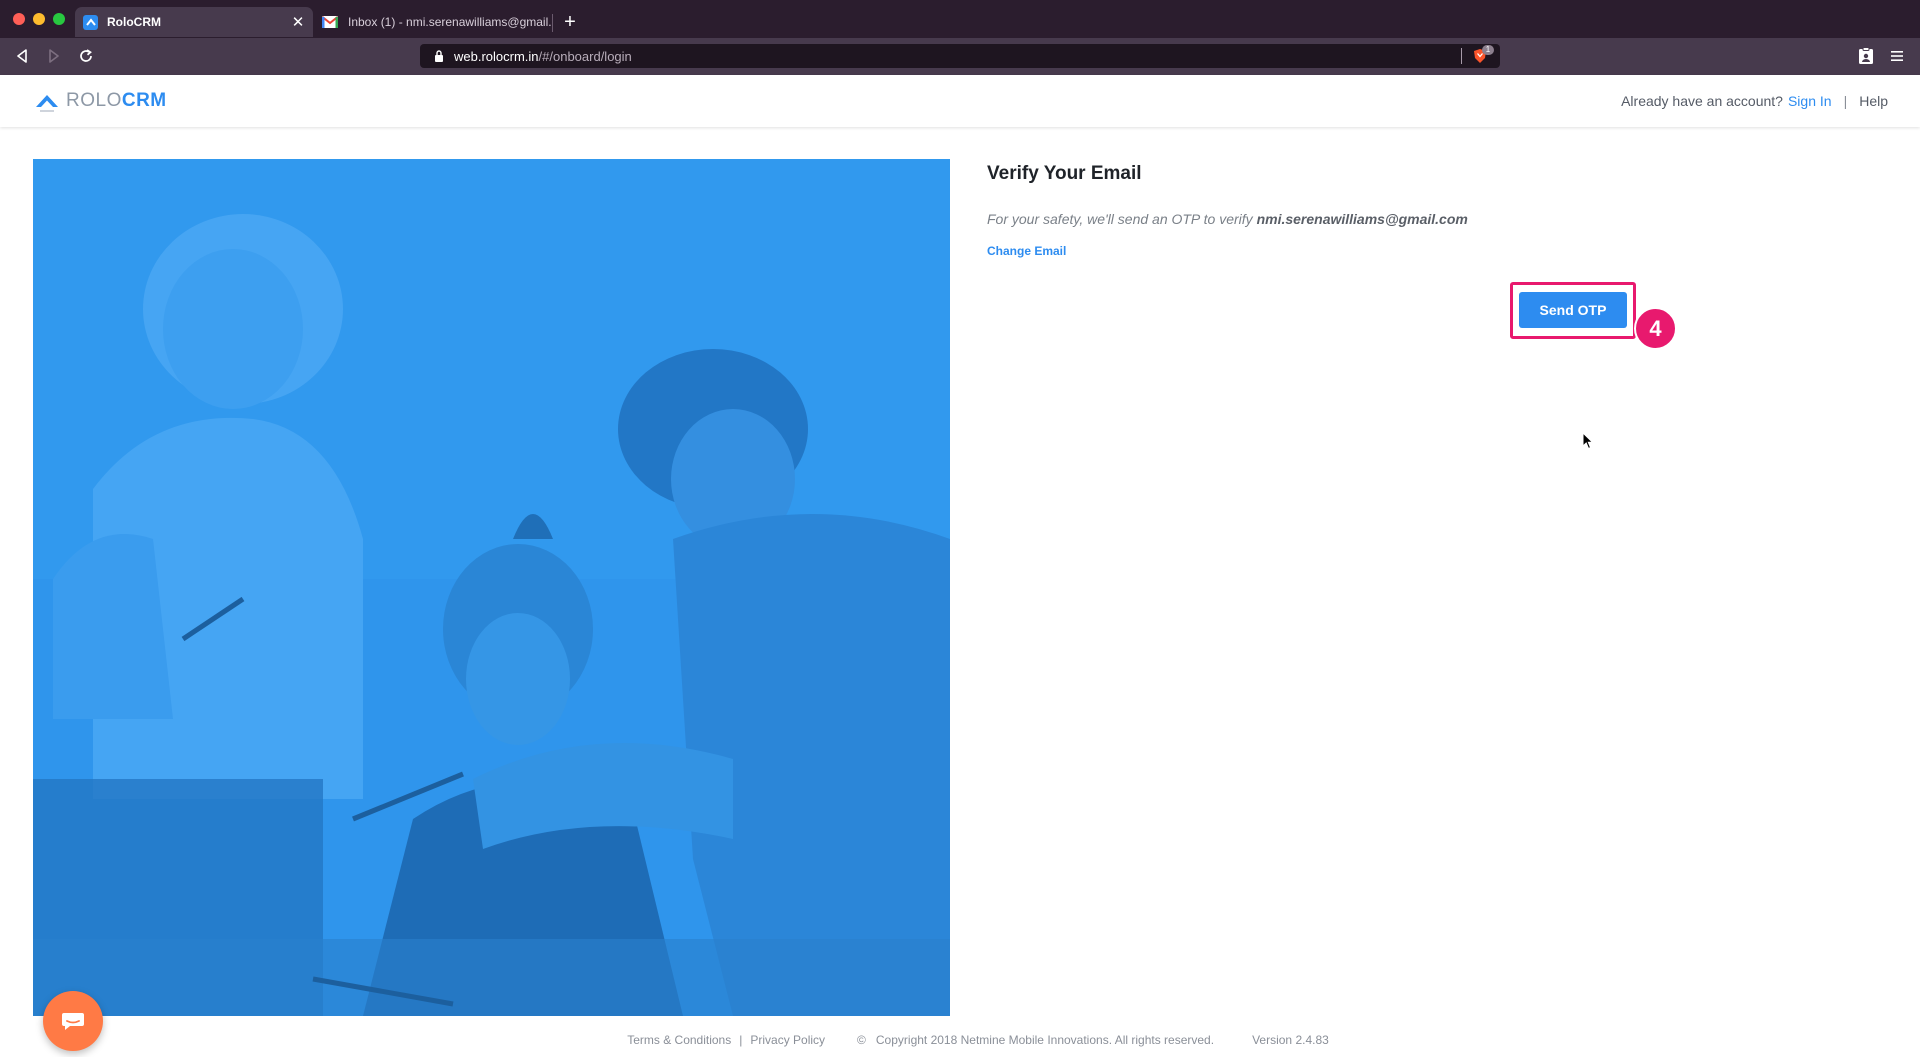 Image resolution: width=1920 pixels, height=1057 pixels. Describe the element at coordinates (1573, 310) in the screenshot. I see `send-otp-button: Send OTP` at that location.